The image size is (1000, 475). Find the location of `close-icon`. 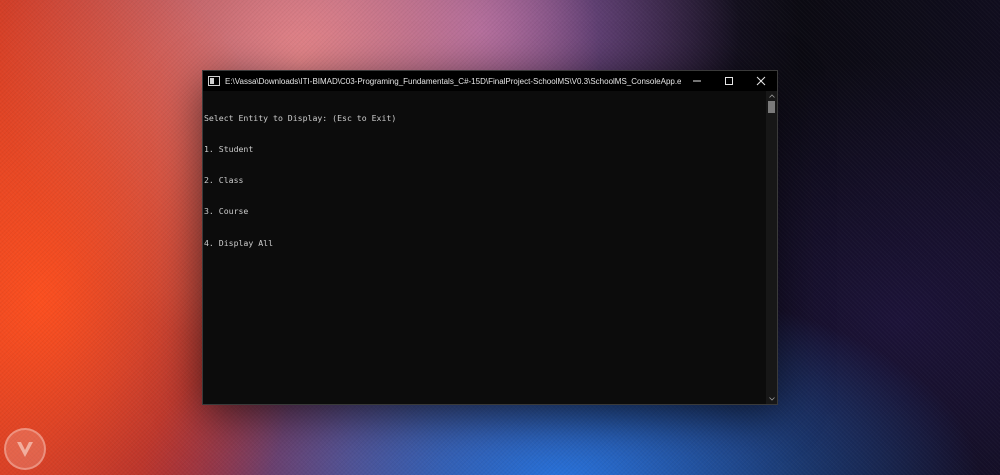

close-icon is located at coordinates (761, 81).